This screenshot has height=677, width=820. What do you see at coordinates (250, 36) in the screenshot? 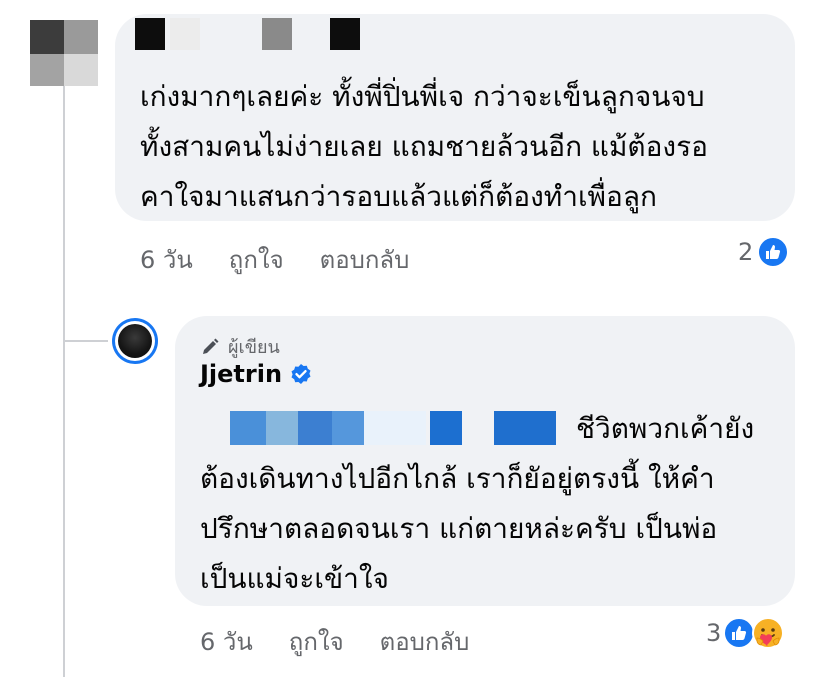
I see `commenter-name-redacted` at bounding box center [250, 36].